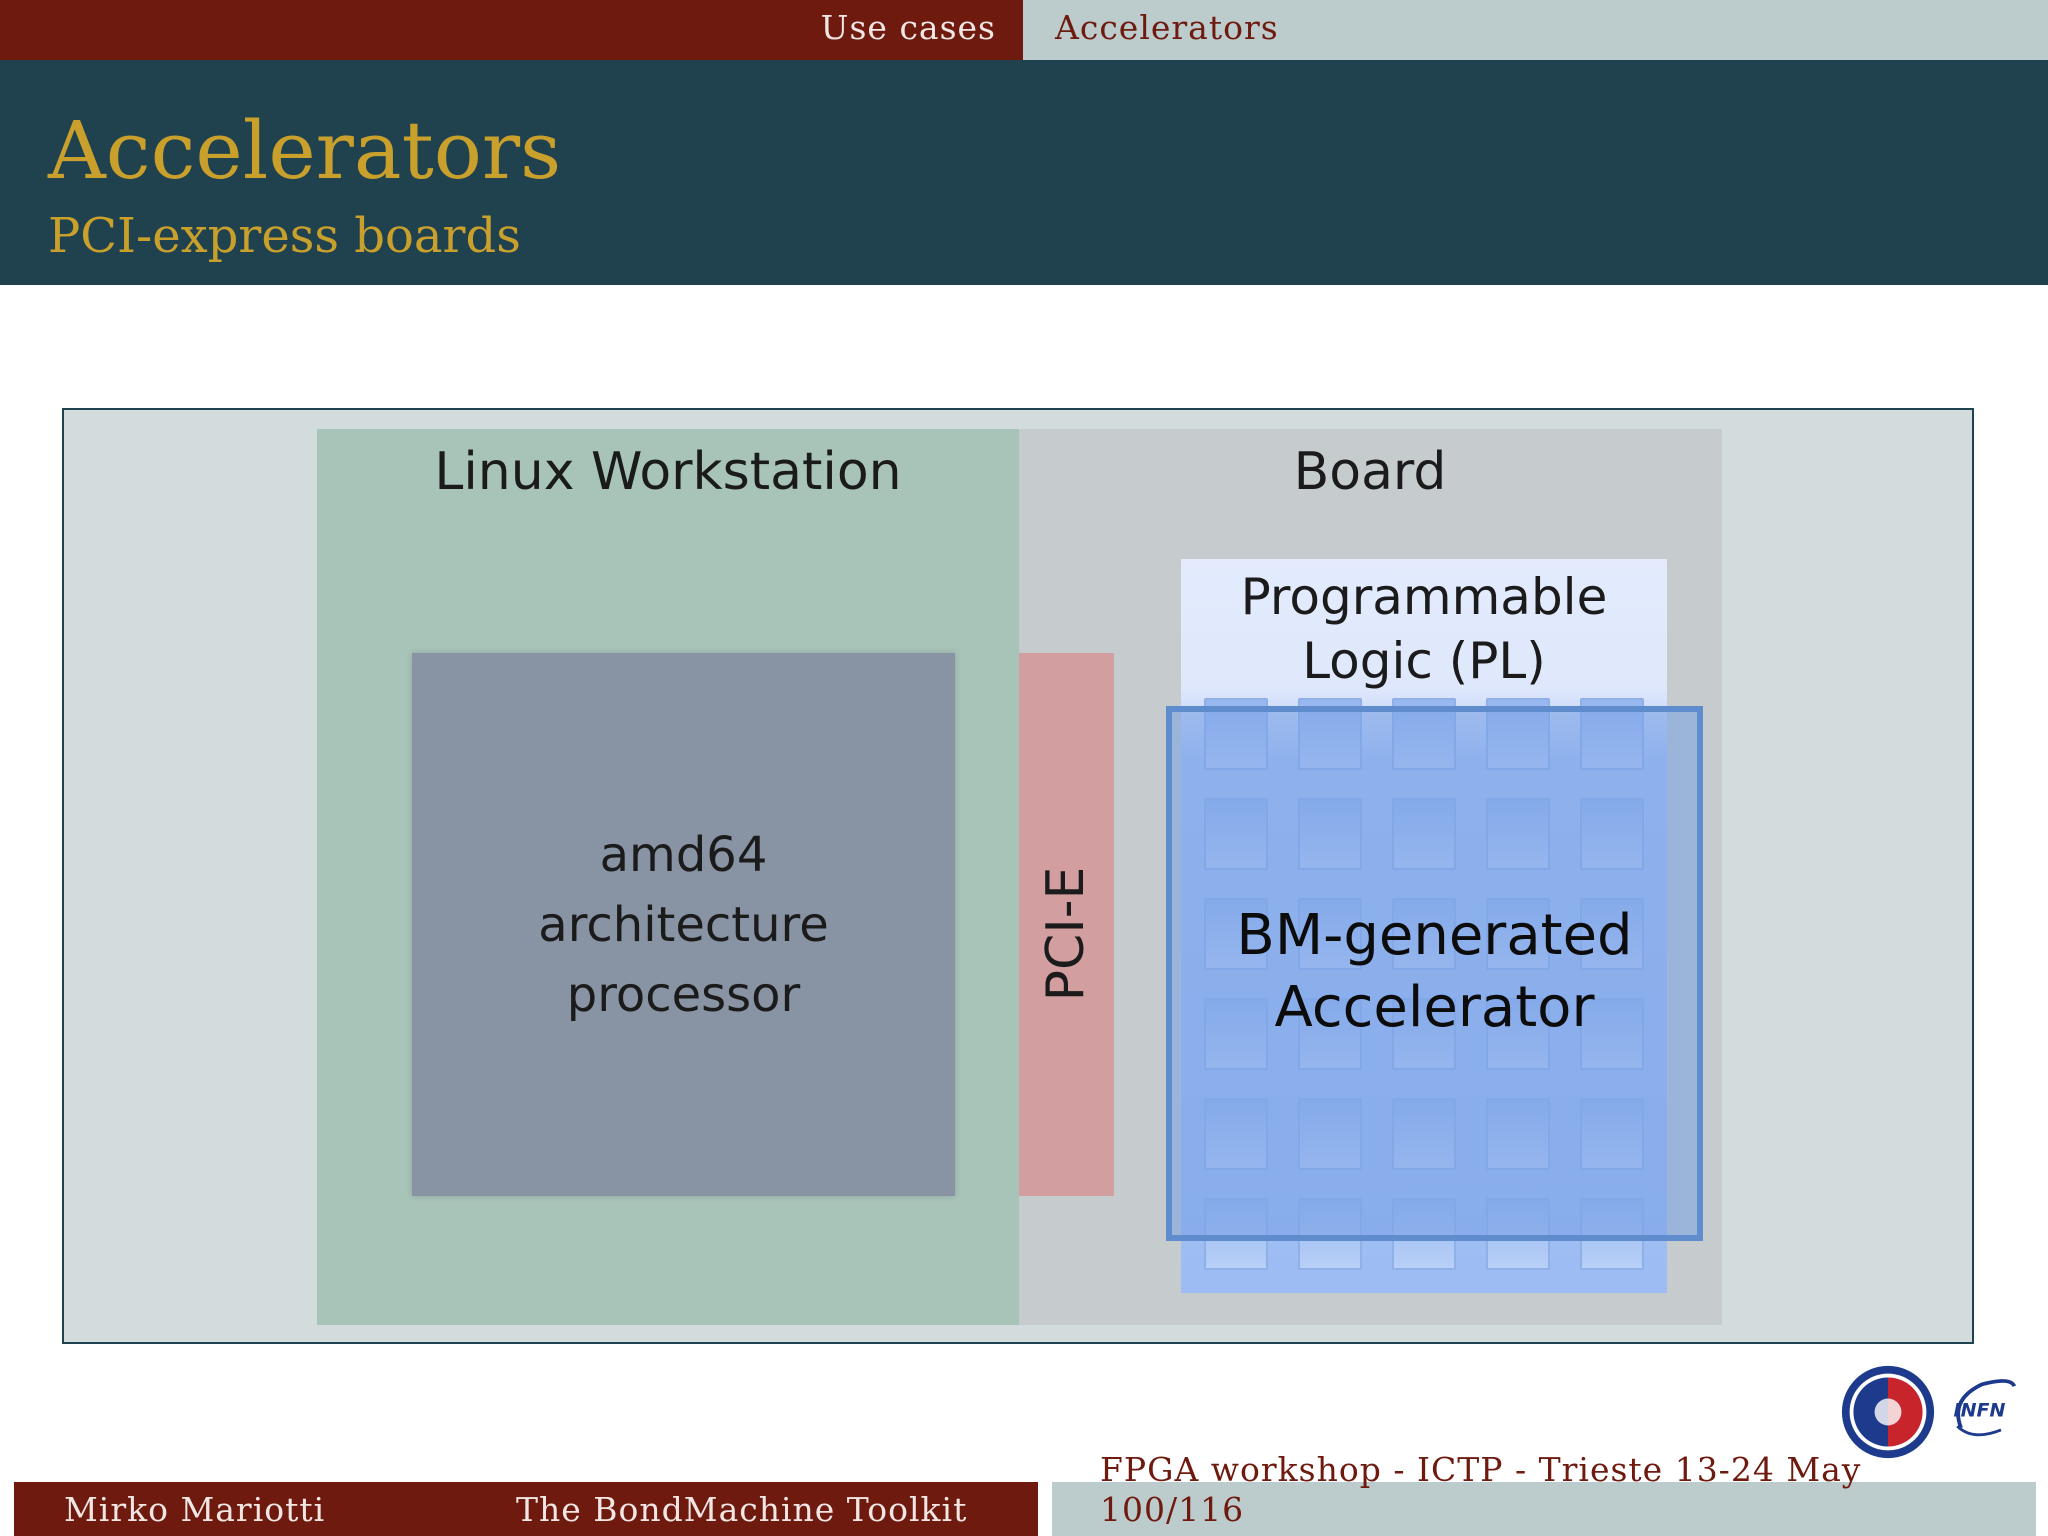 The image size is (2048, 1536). I want to click on accelerator-label-line: Accelerator, so click(1434, 1007).